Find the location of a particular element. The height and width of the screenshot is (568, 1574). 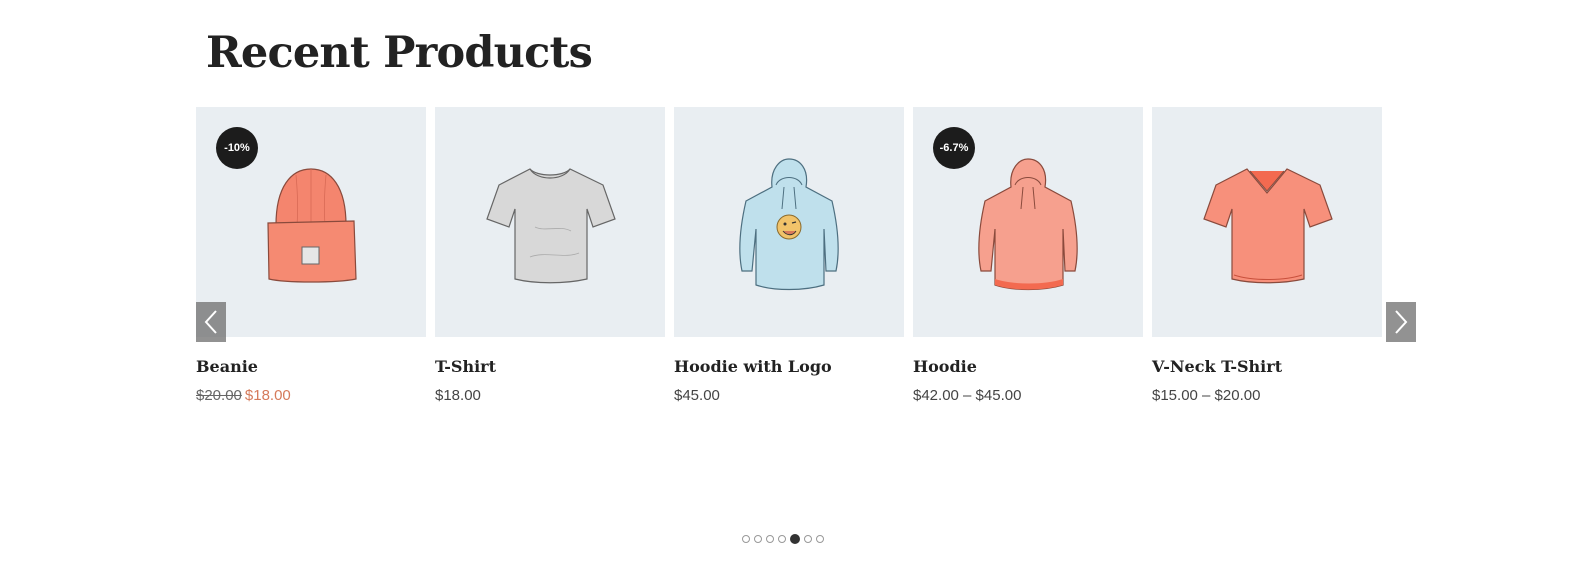

product-card-beanie: -10% Beanie $20.00 $18.00 is located at coordinates (311, 255).